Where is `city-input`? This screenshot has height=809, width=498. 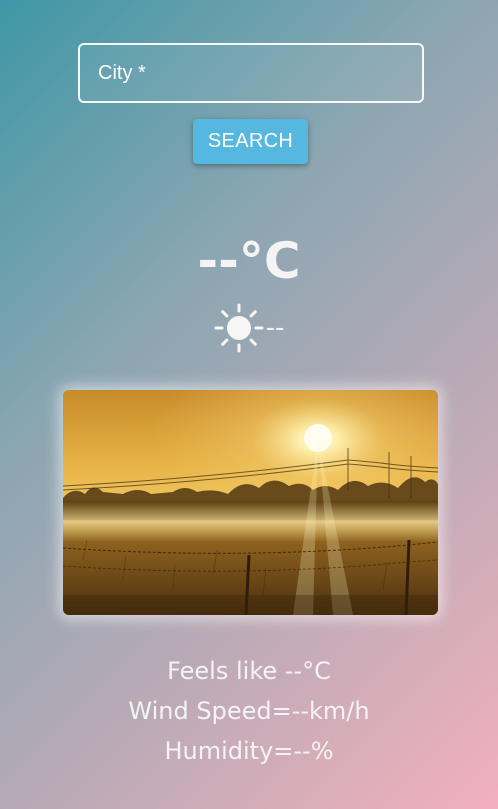
city-input is located at coordinates (251, 73).